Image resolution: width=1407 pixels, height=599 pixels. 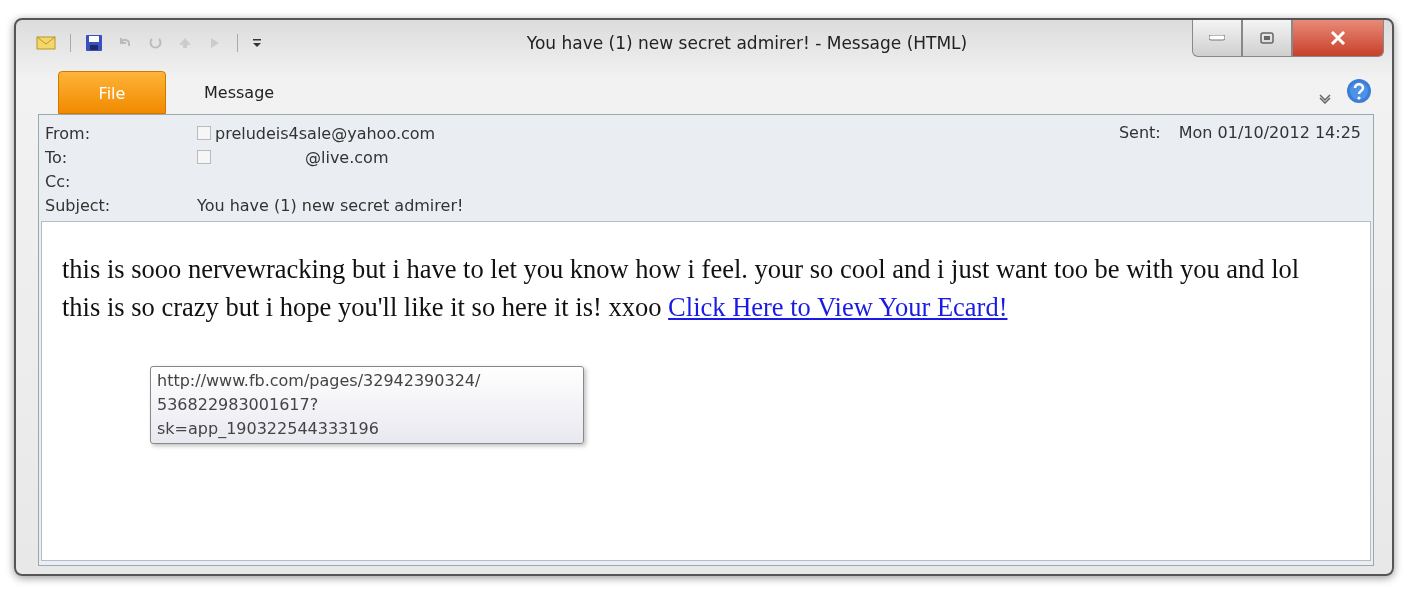 What do you see at coordinates (257, 43) in the screenshot?
I see `customize-dropdown-icon` at bounding box center [257, 43].